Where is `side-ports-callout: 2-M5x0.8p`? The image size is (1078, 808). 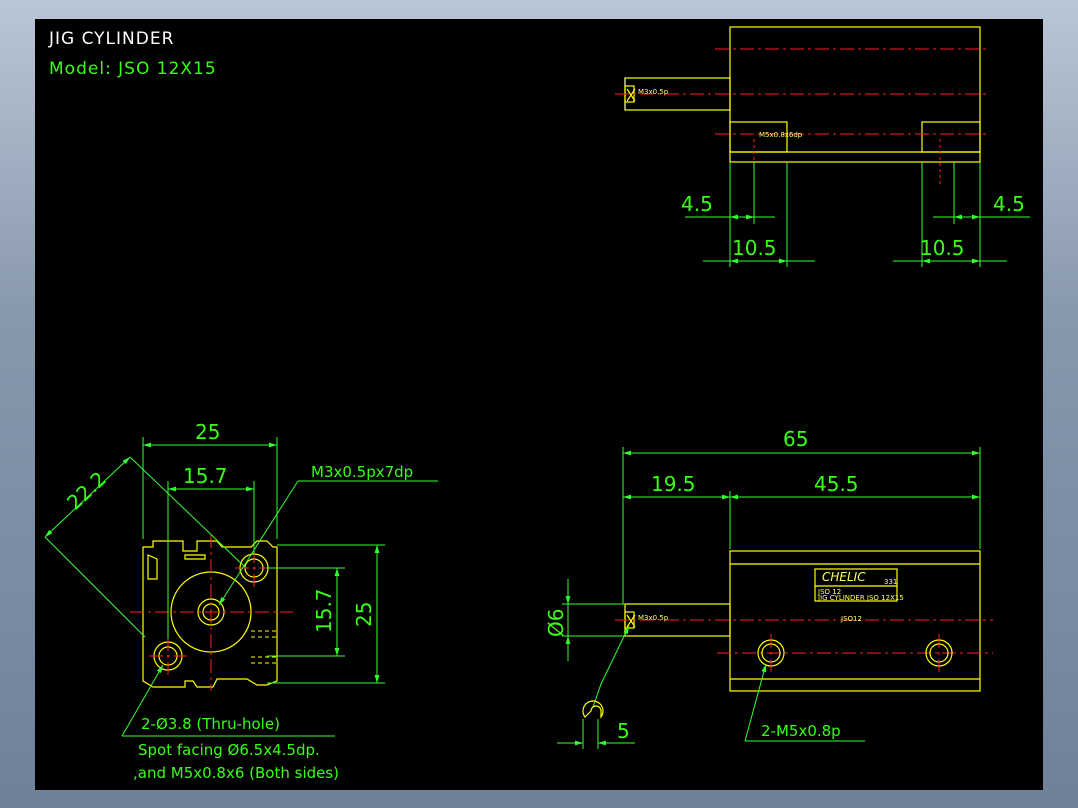 side-ports-callout: 2-M5x0.8p is located at coordinates (801, 731).